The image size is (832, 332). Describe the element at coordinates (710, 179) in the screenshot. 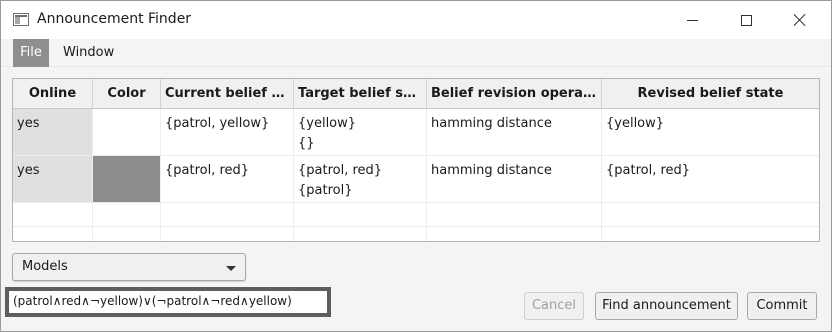

I see `revised-belief-cell: {patrol, red}` at that location.